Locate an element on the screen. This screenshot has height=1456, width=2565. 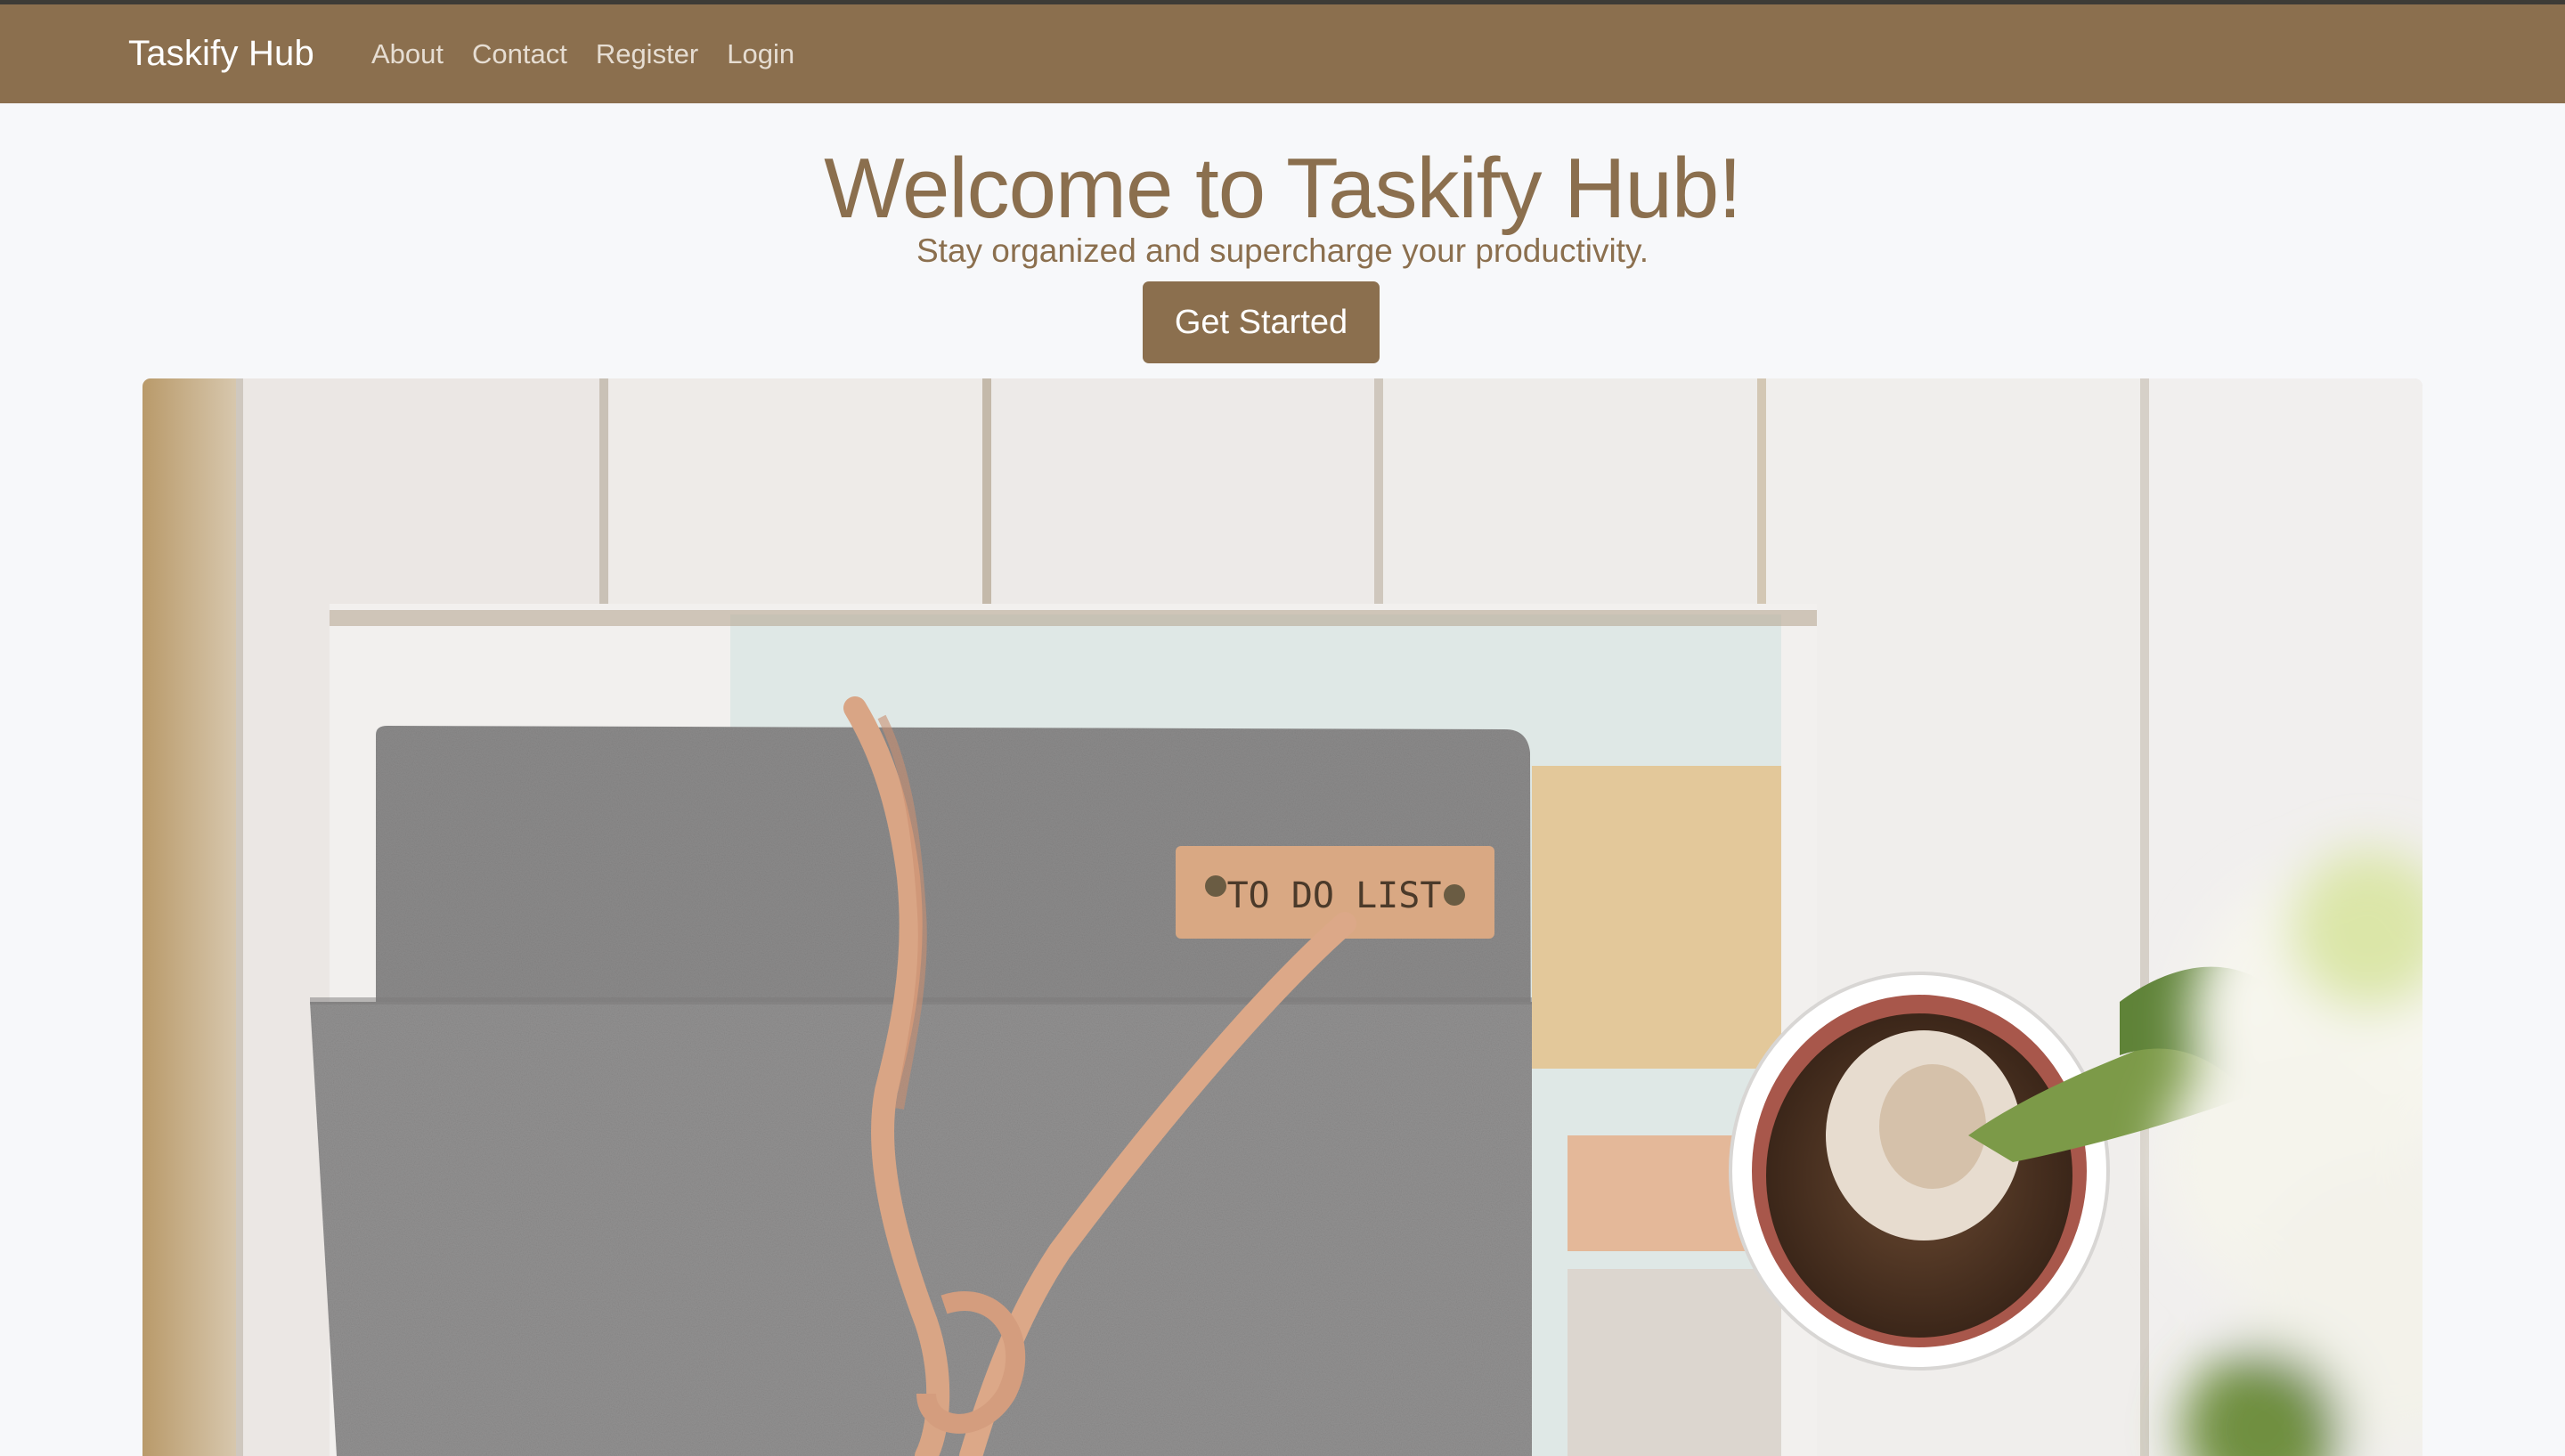
brand-logo: Taskify Hub is located at coordinates (221, 54).